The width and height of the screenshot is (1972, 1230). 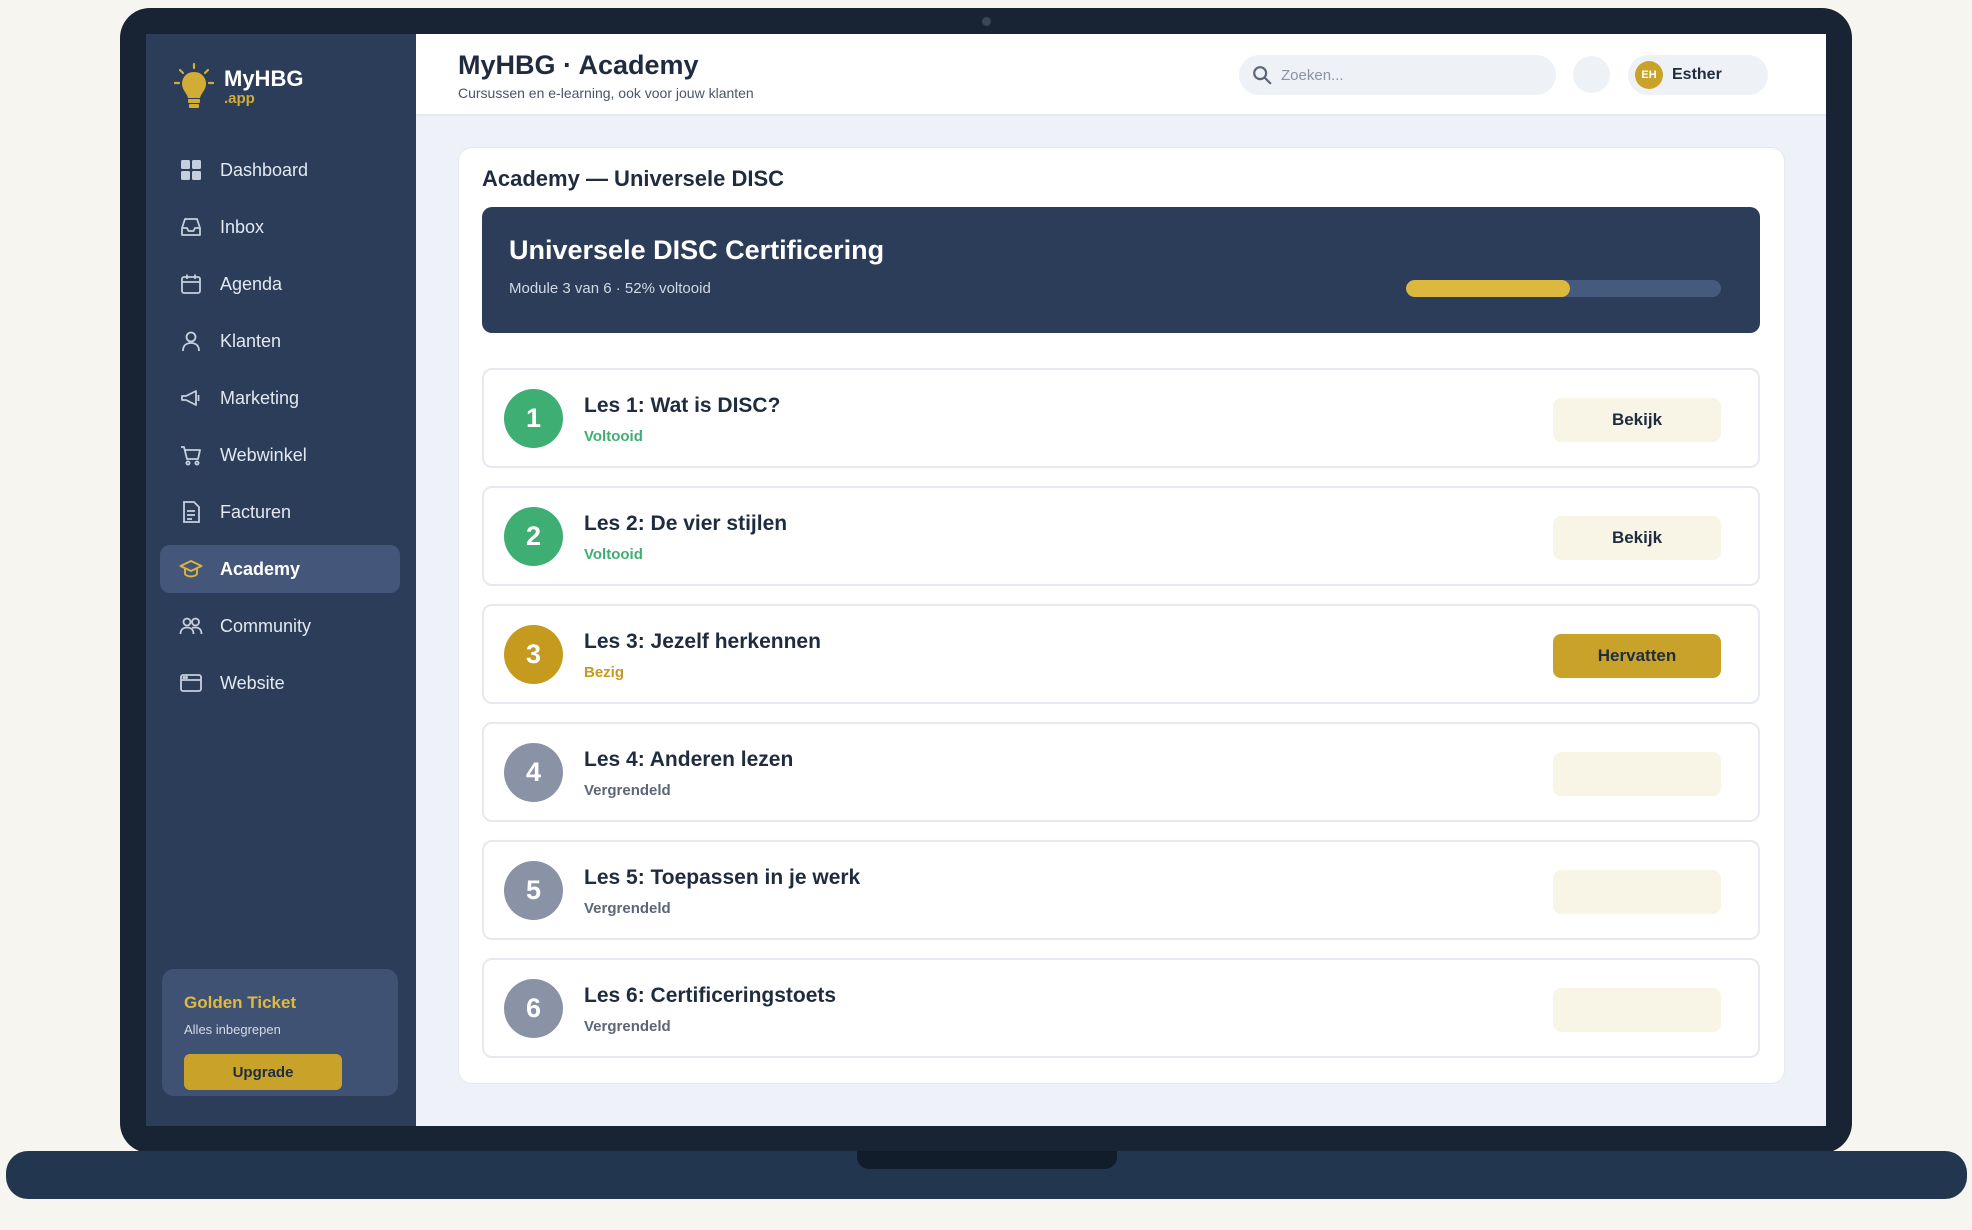 What do you see at coordinates (191, 569) in the screenshot?
I see `graduation-cap-icon` at bounding box center [191, 569].